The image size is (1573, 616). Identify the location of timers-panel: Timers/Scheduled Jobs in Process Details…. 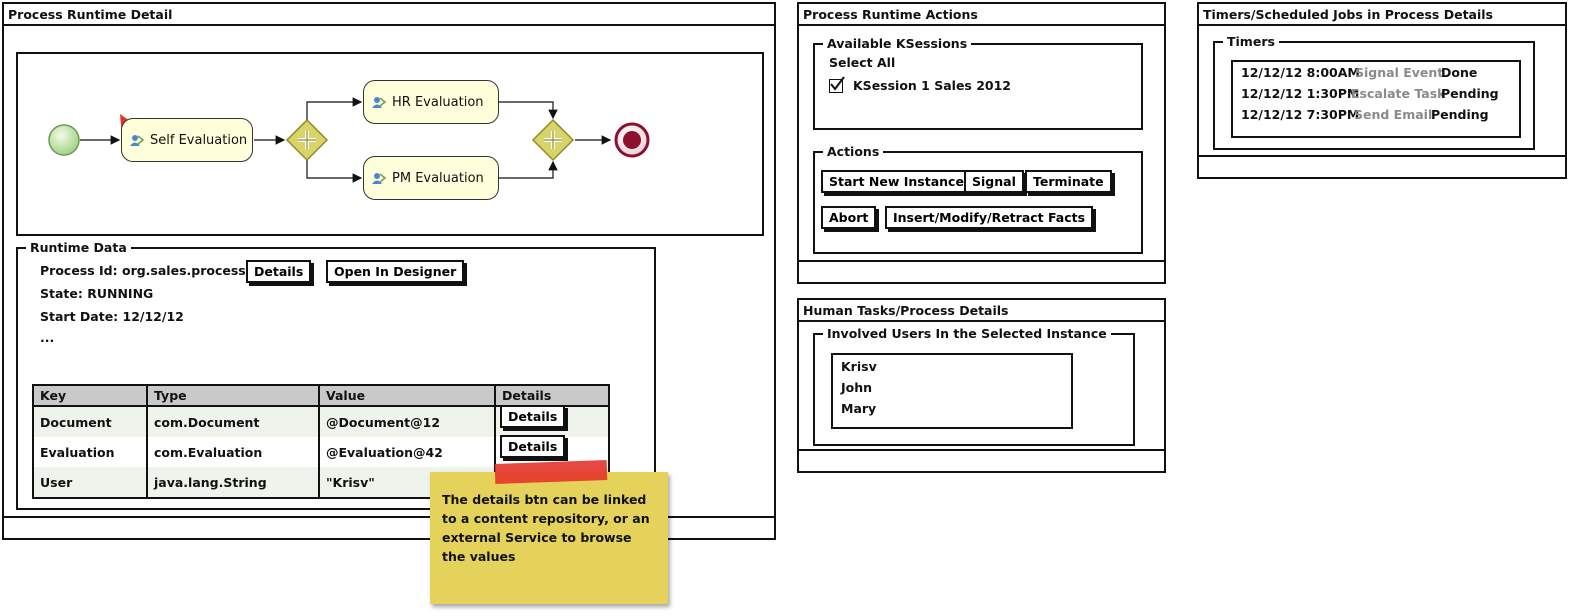
(1382, 90).